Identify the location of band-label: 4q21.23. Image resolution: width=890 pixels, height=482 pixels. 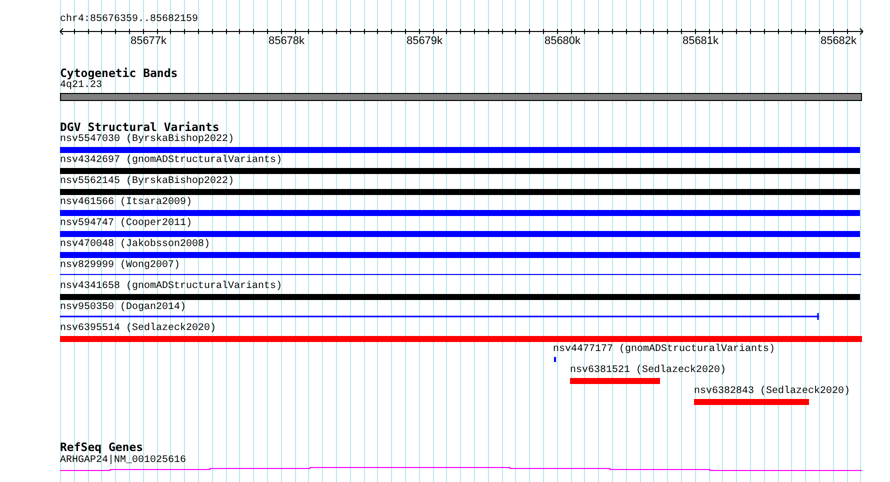
(81, 86).